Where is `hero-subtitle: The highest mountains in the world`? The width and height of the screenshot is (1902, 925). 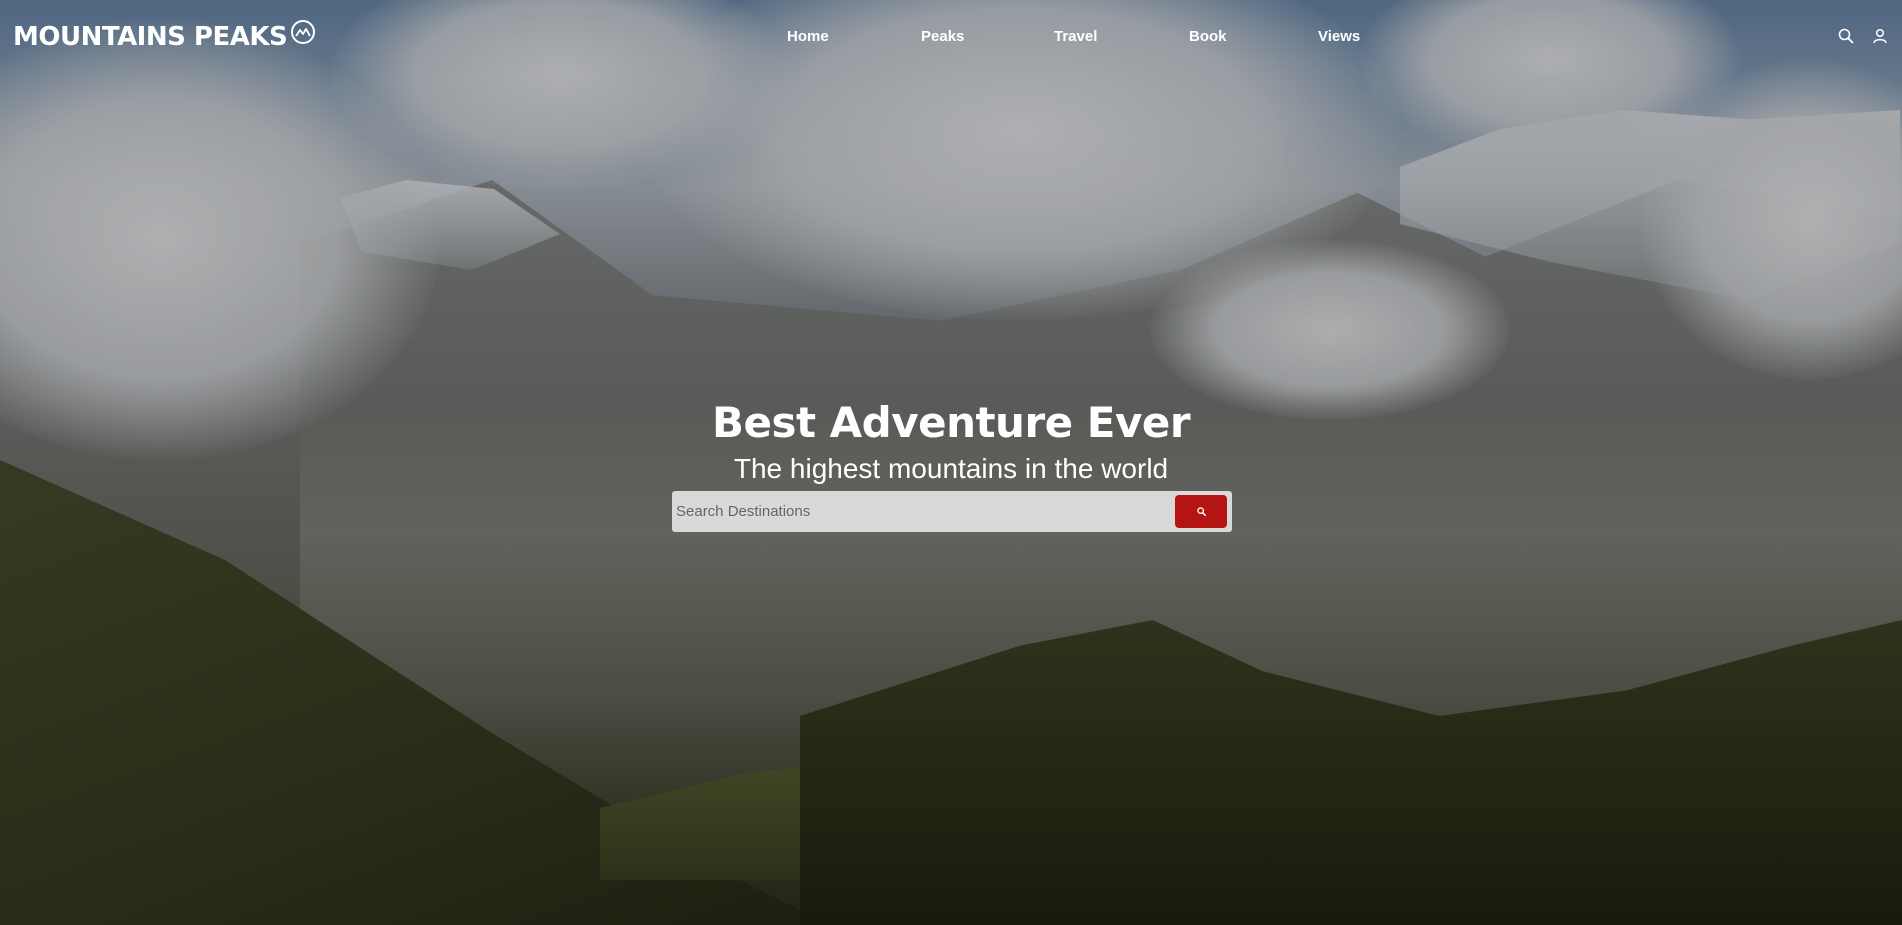 hero-subtitle: The highest mountains in the world is located at coordinates (951, 468).